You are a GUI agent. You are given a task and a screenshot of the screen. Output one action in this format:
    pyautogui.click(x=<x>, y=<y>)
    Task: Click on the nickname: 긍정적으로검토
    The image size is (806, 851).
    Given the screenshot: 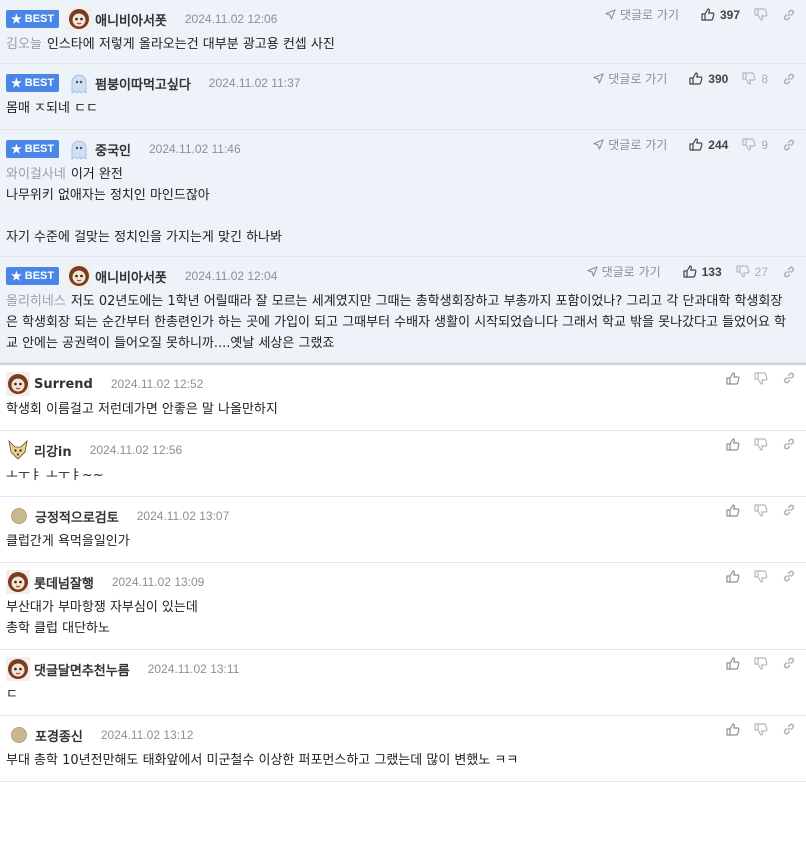 What is the action you would take?
    pyautogui.click(x=77, y=516)
    